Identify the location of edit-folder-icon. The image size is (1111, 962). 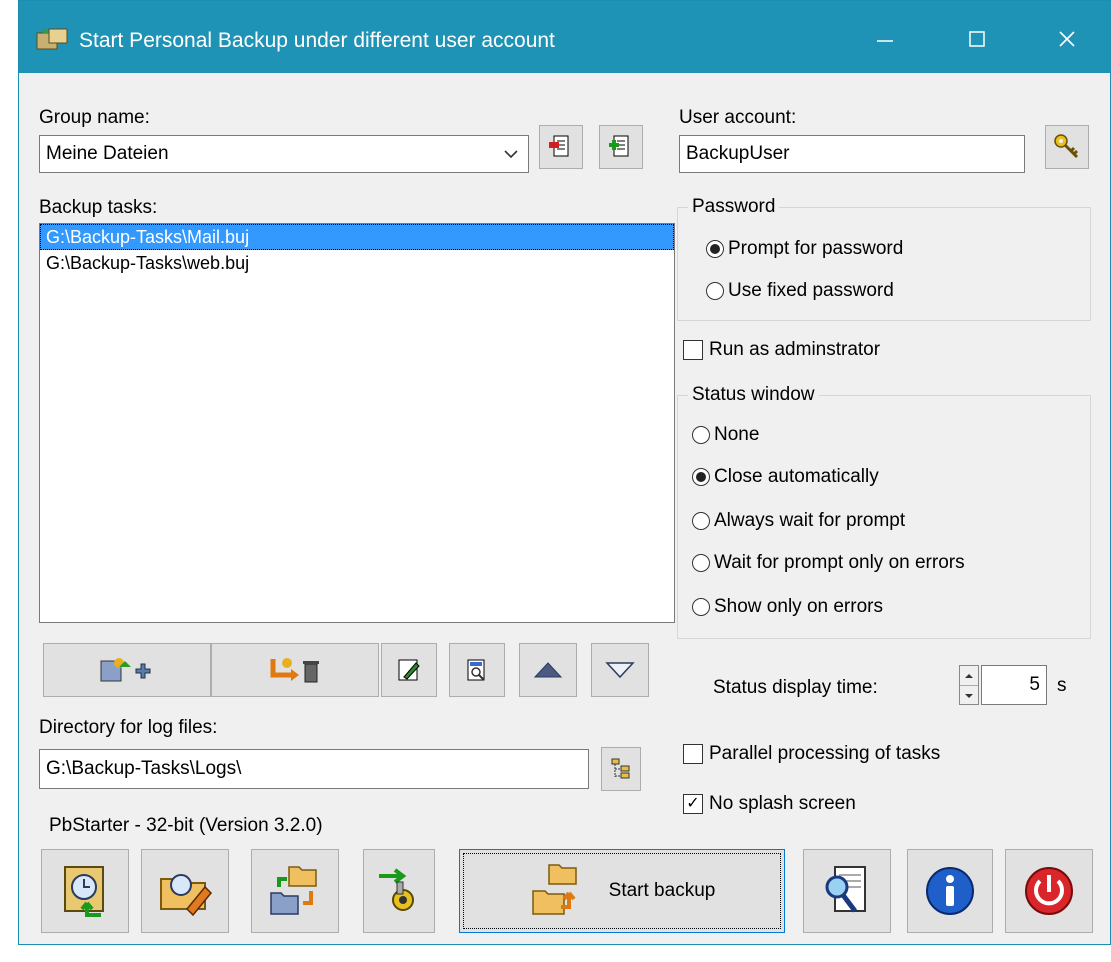
(185, 891).